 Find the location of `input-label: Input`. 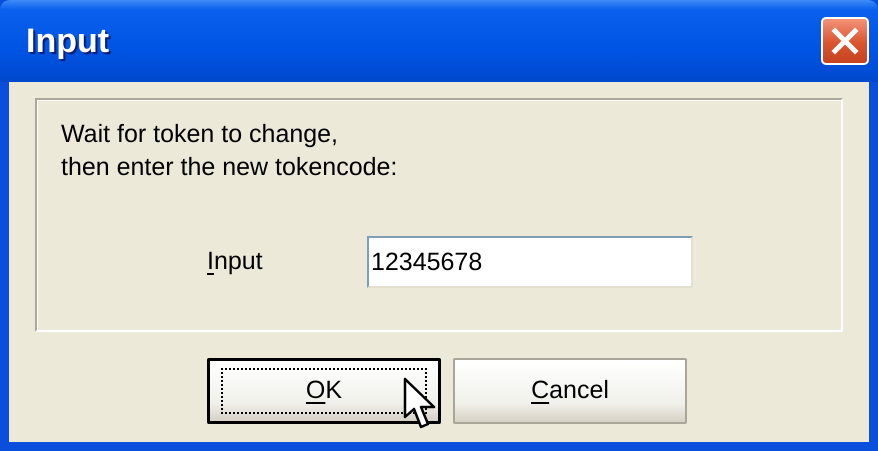

input-label: Input is located at coordinates (235, 262).